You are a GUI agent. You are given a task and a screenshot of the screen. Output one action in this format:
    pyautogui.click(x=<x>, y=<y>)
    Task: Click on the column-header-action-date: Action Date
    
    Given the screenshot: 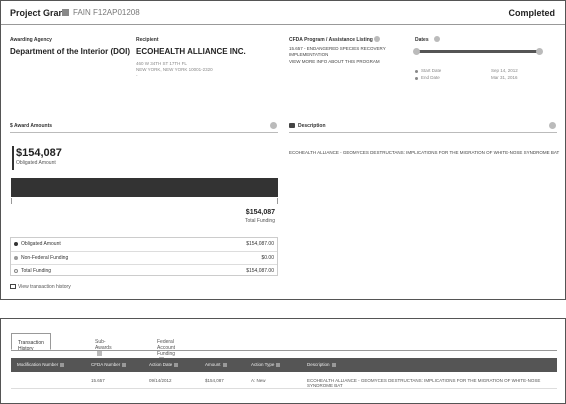 What is the action you would take?
    pyautogui.click(x=164, y=364)
    